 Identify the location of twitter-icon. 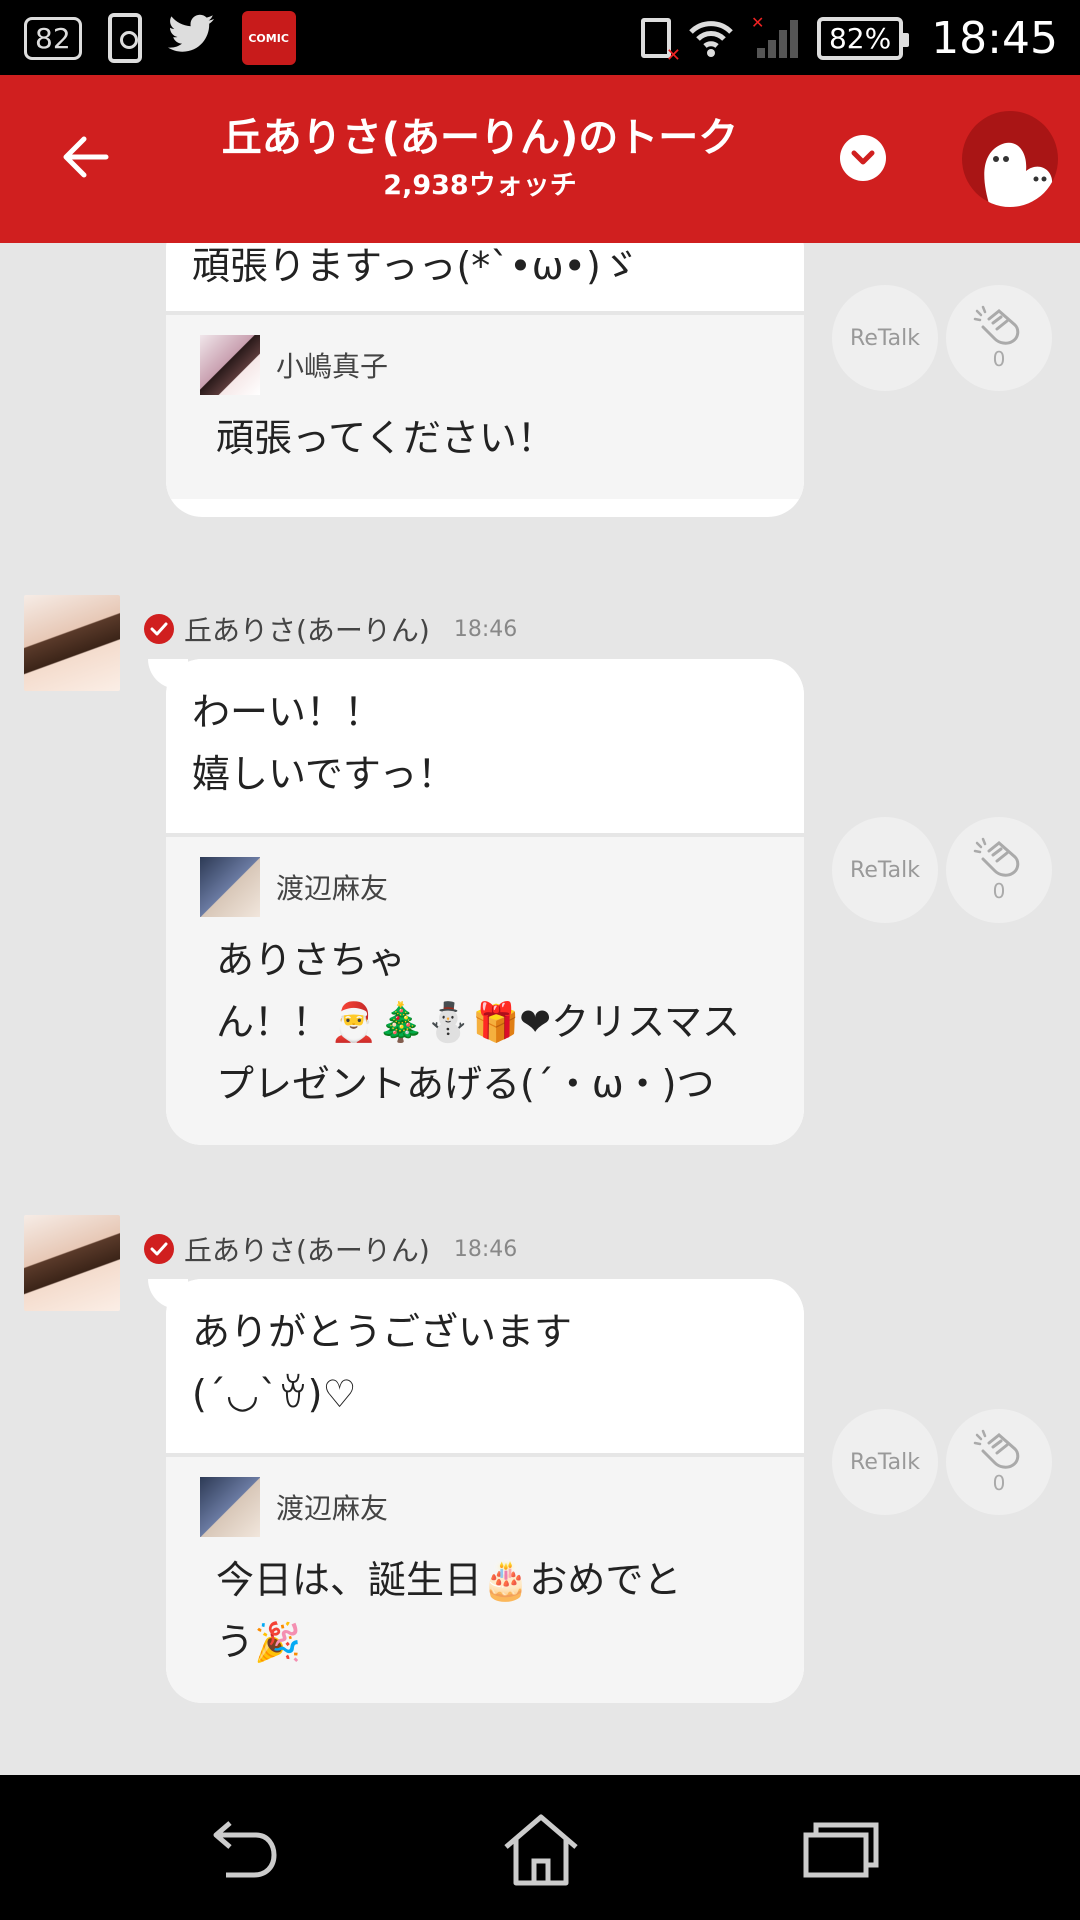
(191, 38).